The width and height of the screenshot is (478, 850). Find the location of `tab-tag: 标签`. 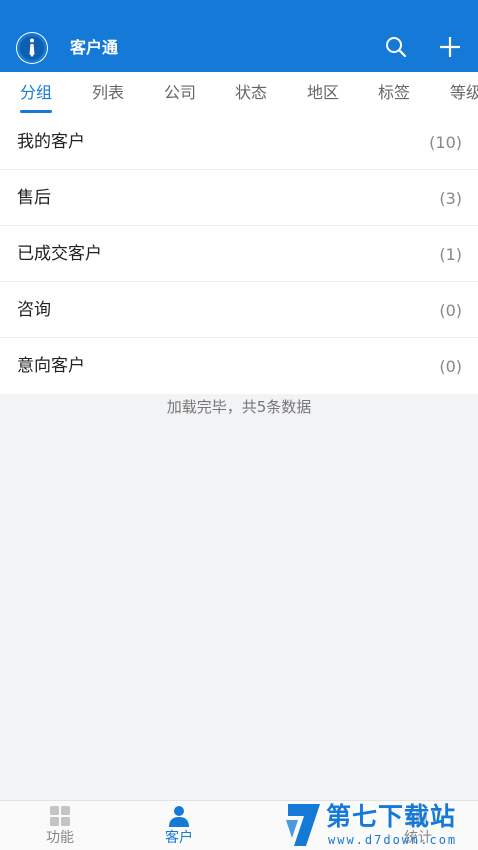

tab-tag: 标签 is located at coordinates (394, 93).